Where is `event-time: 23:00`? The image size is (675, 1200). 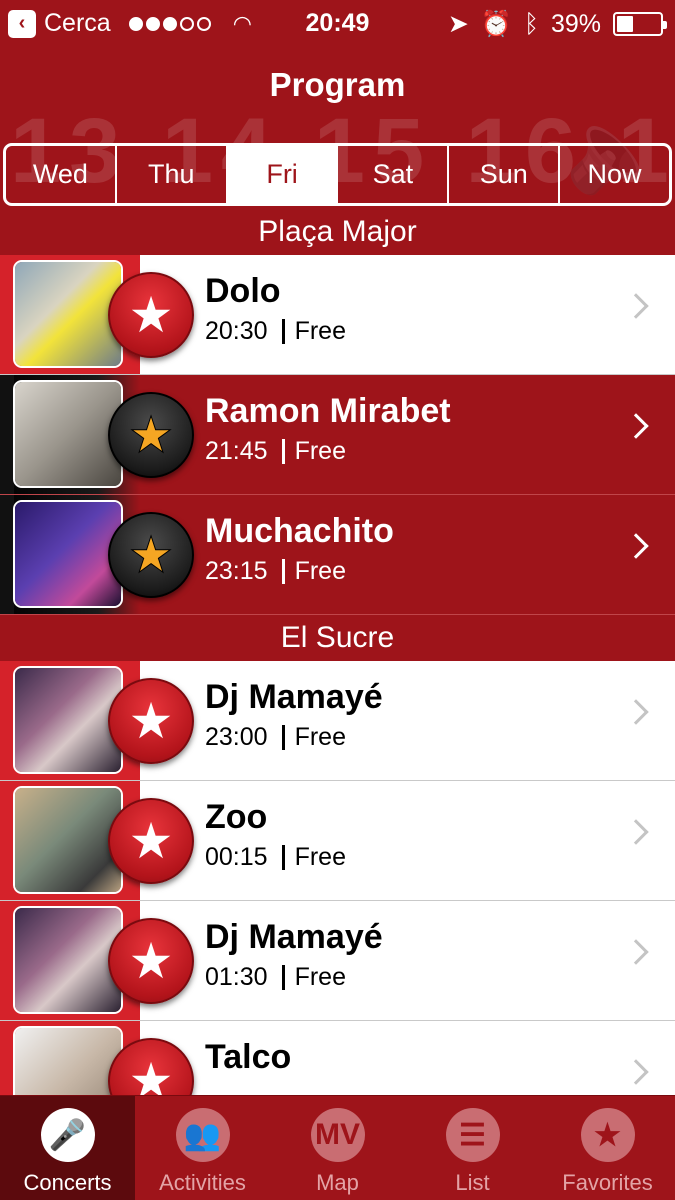
event-time: 23:00 is located at coordinates (236, 737).